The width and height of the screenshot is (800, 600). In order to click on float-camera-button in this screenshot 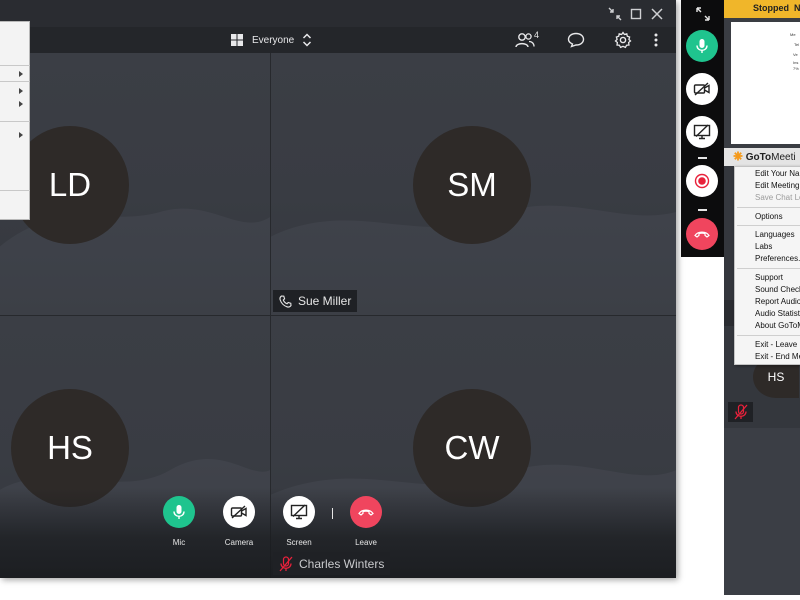, I will do `click(702, 89)`.